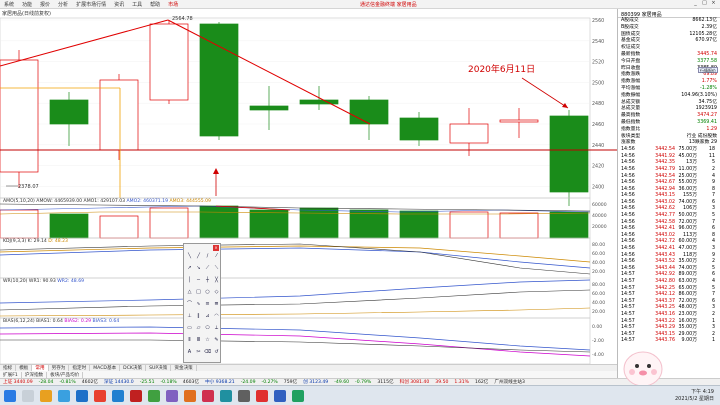 The height and width of the screenshot is (405, 720). I want to click on drawing-tool-icon: □, so click(198, 292).